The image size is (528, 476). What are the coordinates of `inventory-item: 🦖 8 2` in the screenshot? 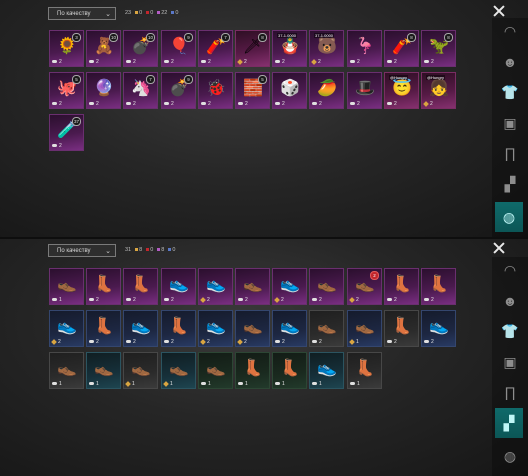 It's located at (438, 48).